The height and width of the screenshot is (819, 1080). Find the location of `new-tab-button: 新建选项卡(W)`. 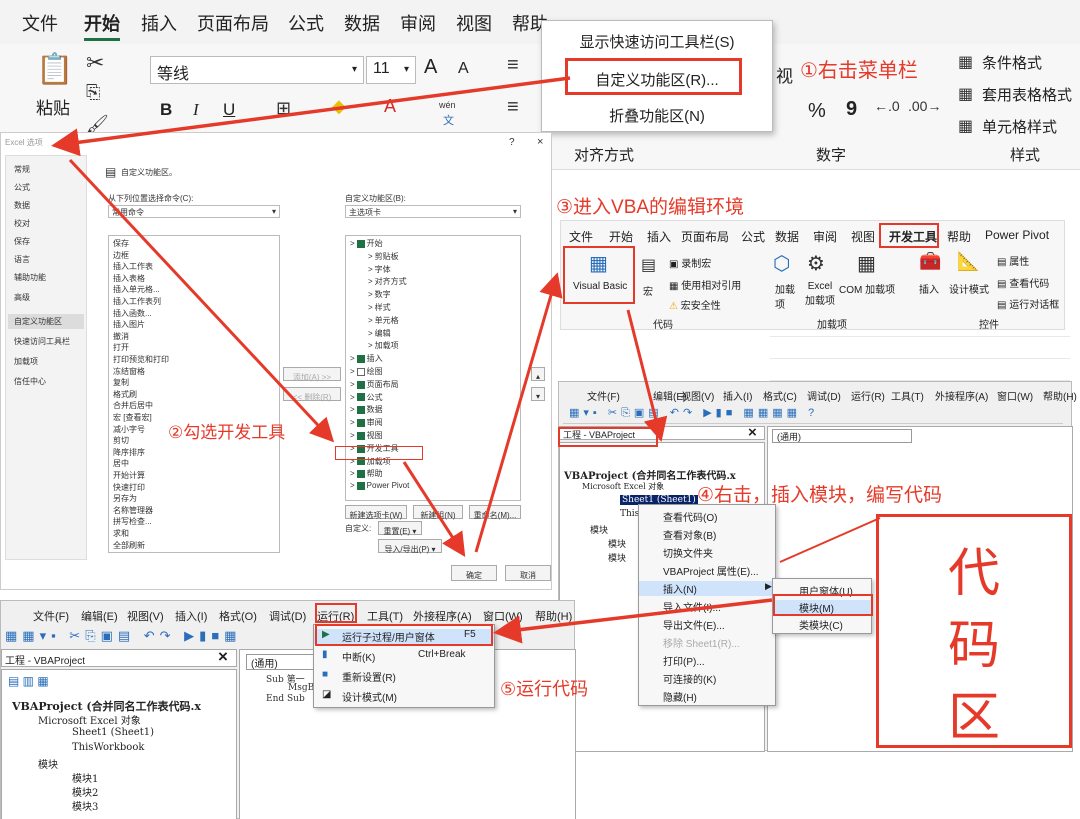

new-tab-button: 新建选项卡(W) is located at coordinates (376, 512).